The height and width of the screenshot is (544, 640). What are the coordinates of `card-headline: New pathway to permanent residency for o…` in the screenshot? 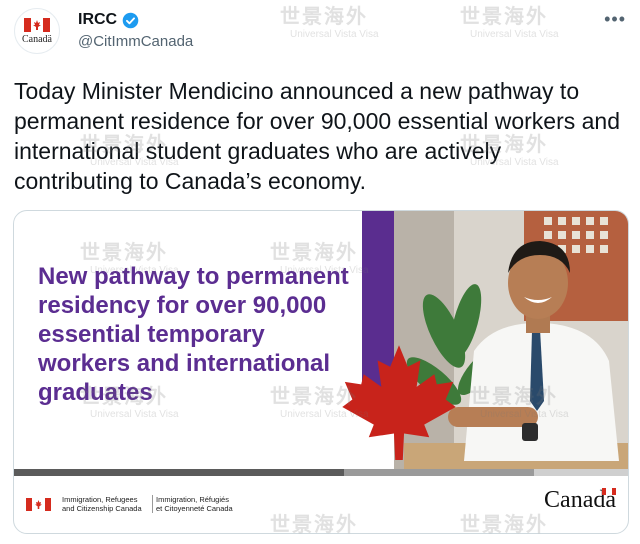 It's located at (193, 334).